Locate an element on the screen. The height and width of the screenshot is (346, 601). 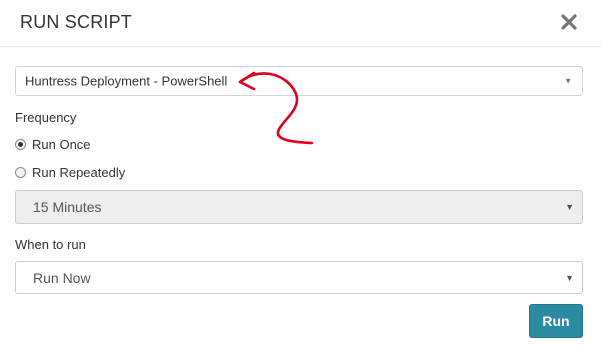
when-to-run-select: Run Now ▼ is located at coordinates (299, 277).